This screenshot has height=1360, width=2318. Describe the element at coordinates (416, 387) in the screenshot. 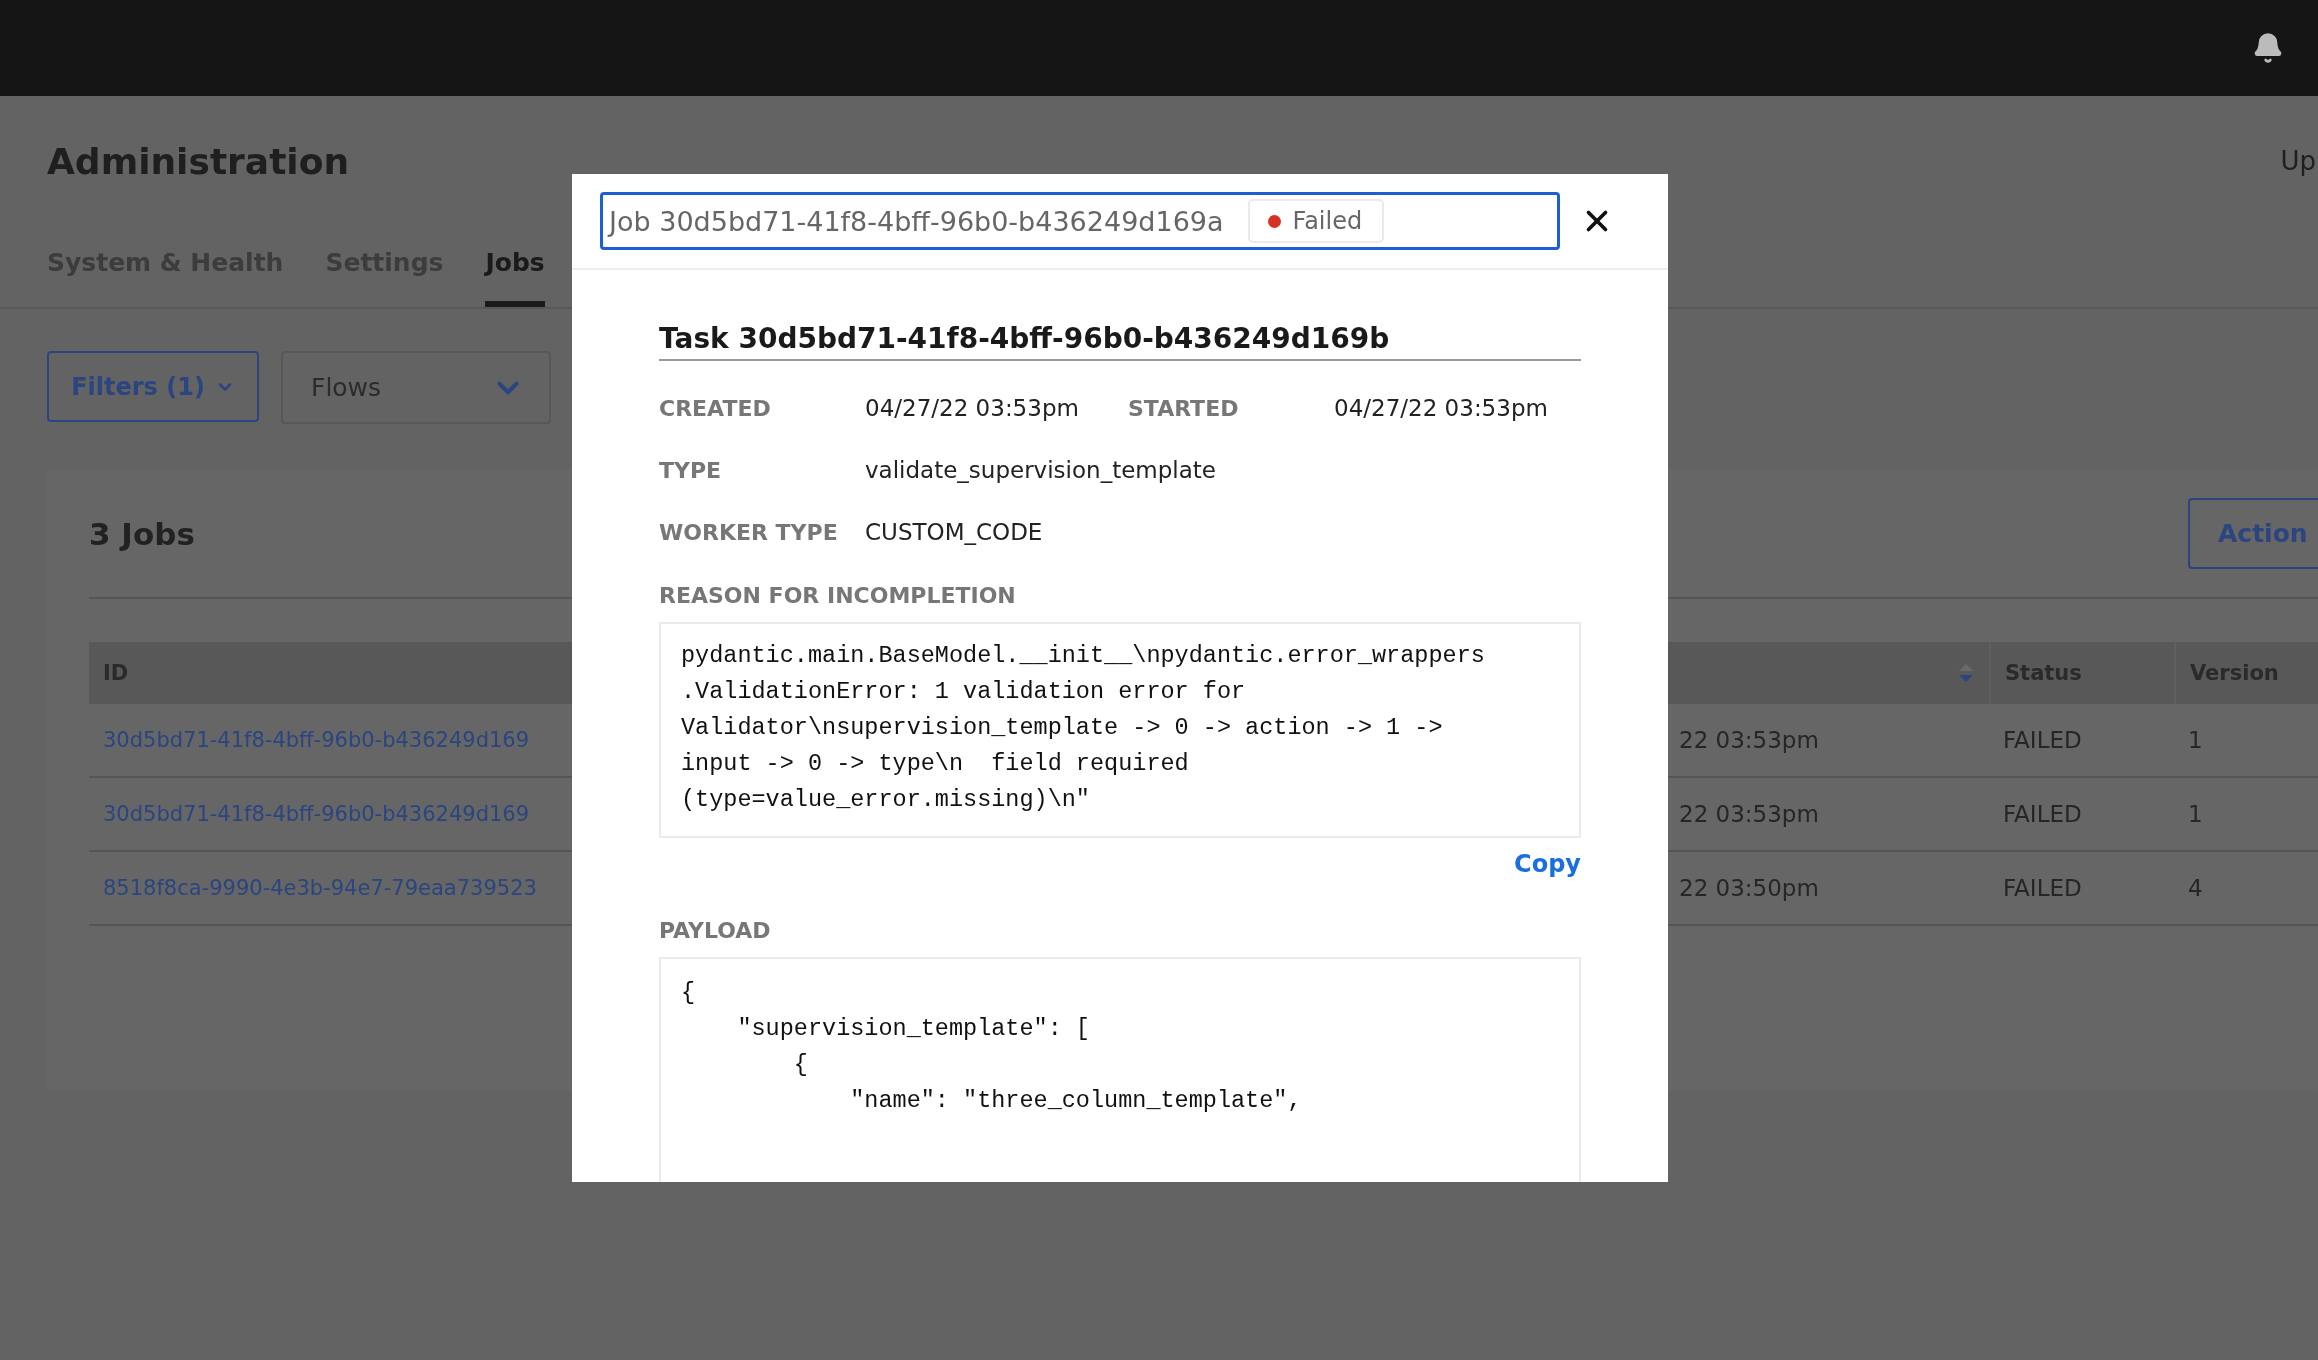

I see `flows-dropdown: Flows` at that location.